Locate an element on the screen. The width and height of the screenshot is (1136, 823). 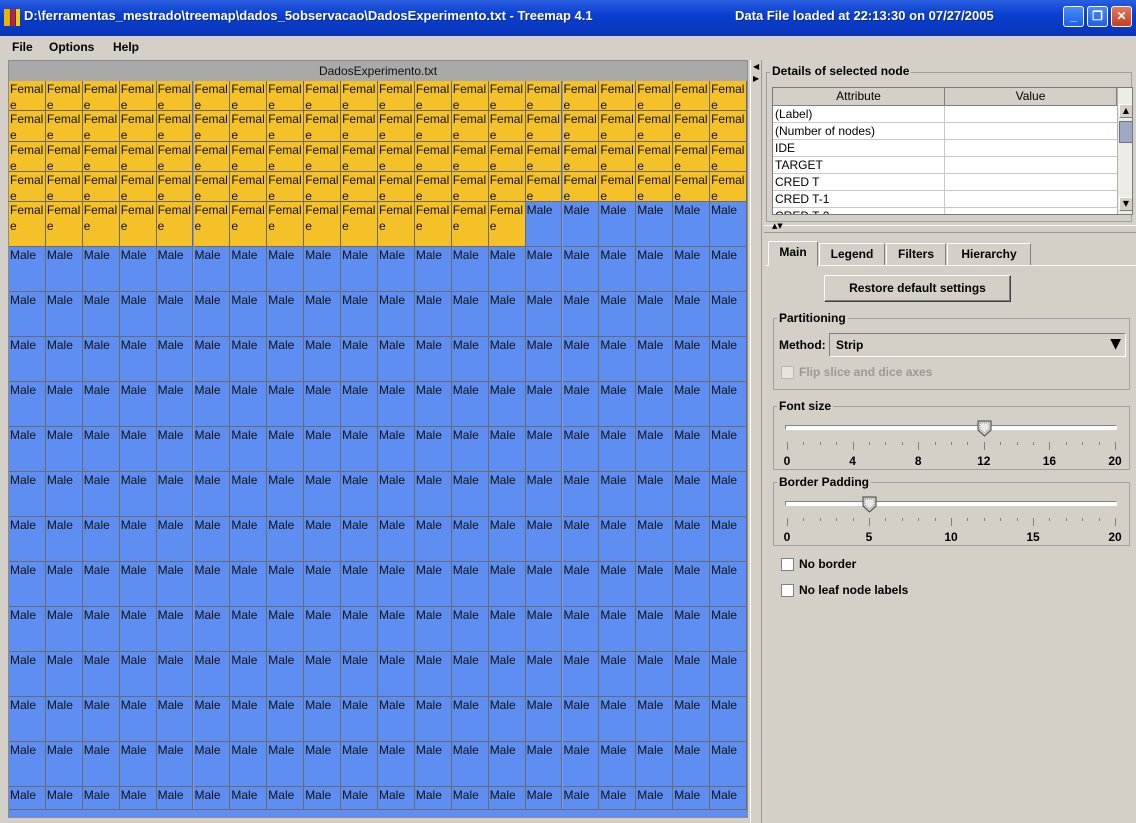
tab-main: Main is located at coordinates (793, 253).